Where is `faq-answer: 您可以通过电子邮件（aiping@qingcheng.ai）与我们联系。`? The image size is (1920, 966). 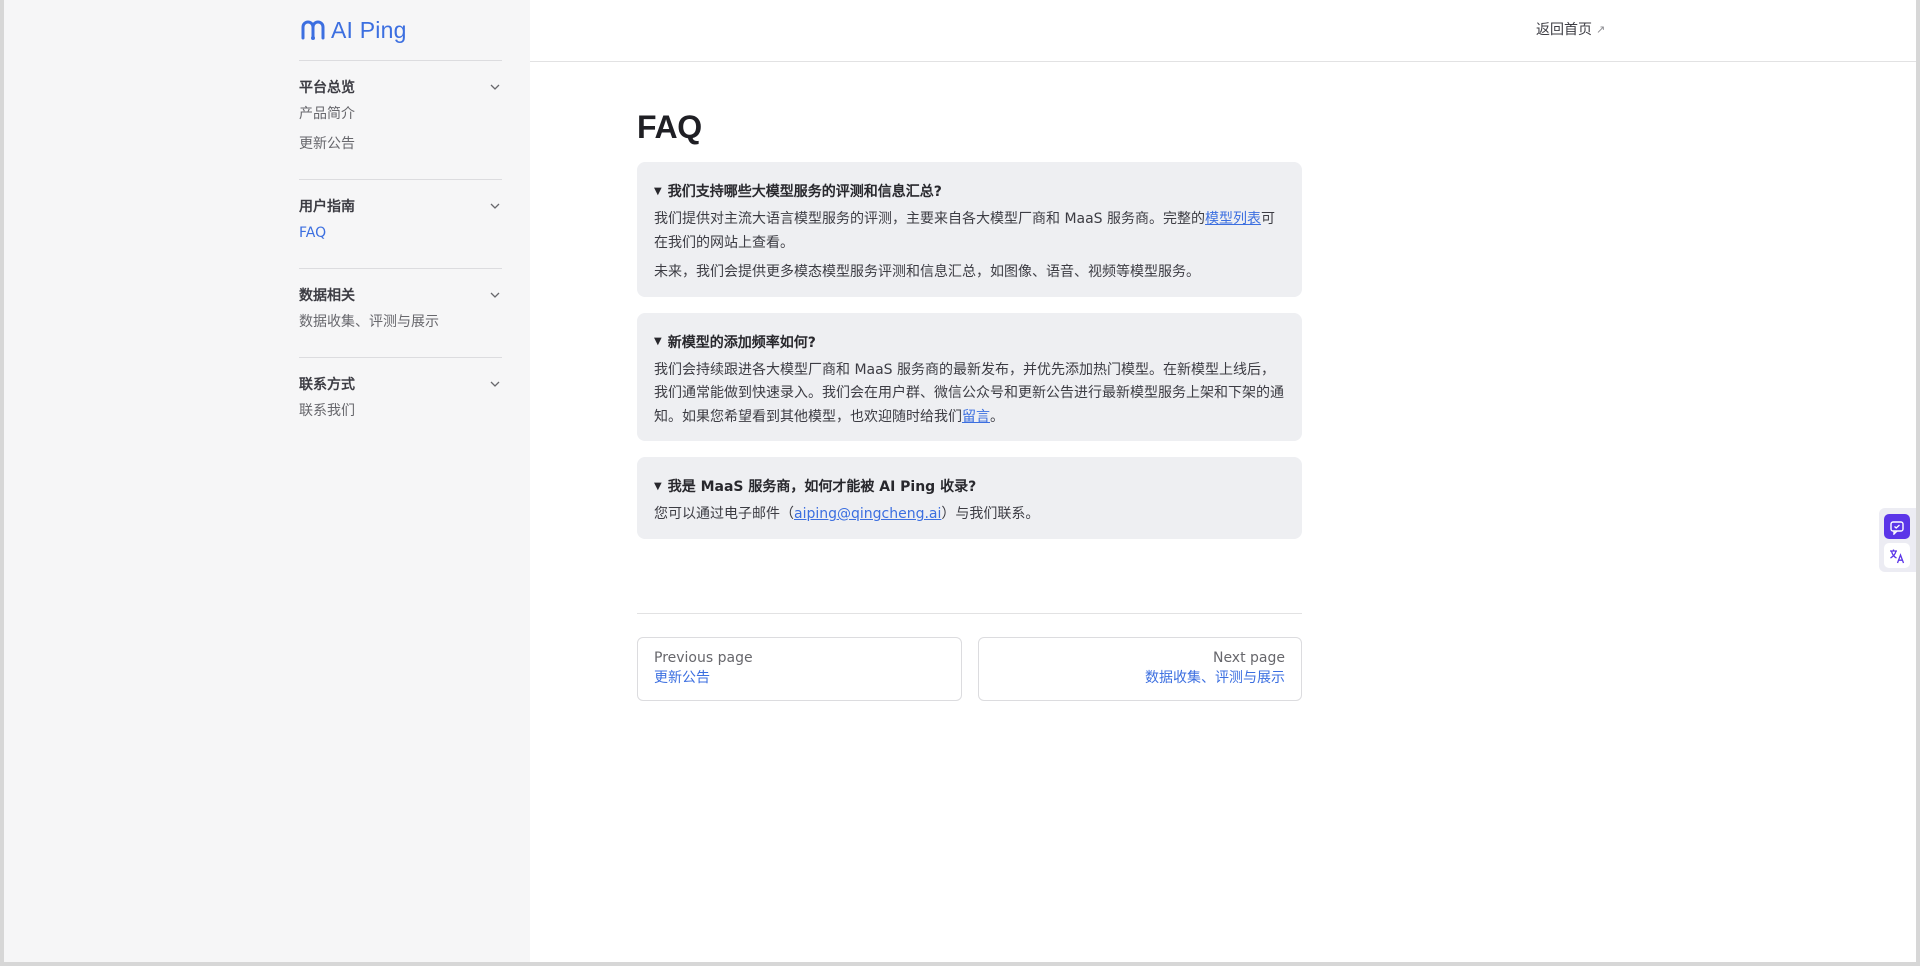 faq-answer: 您可以通过电子邮件（aiping@qingcheng.ai）与我们联系。 is located at coordinates (969, 515).